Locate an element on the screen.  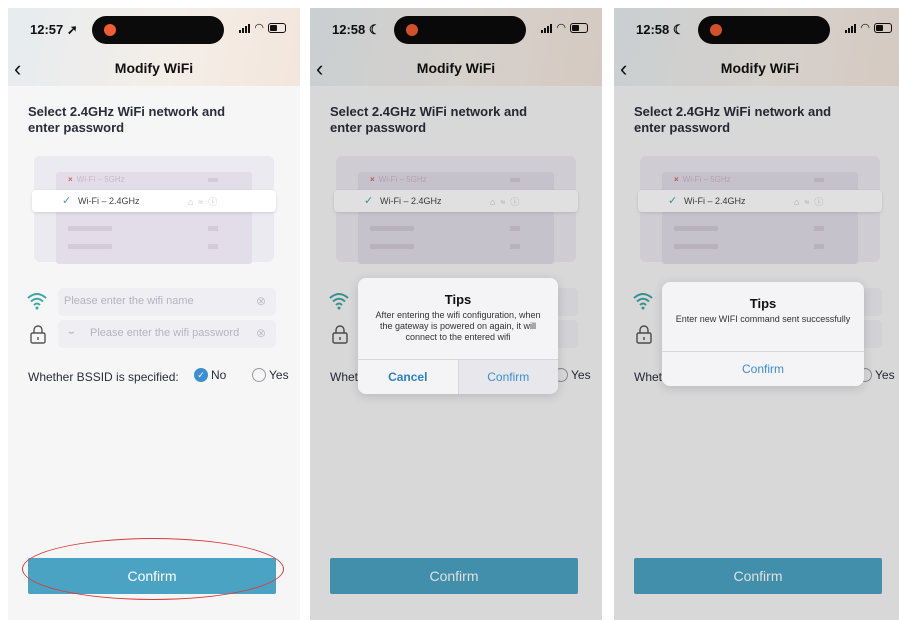
wifi-password-placeholder: Please enter the wifi password is located at coordinates (165, 333).